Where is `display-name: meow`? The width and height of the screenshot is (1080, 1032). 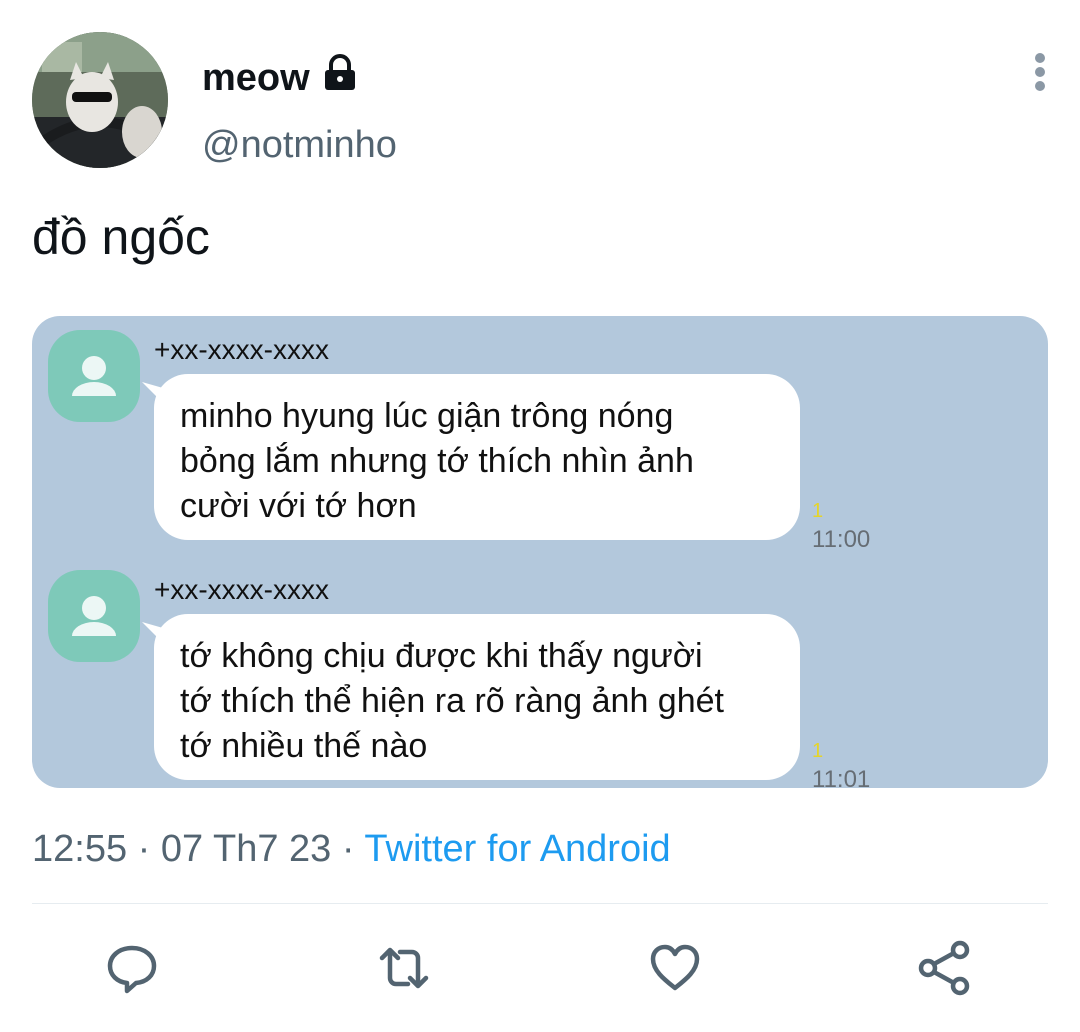 display-name: meow is located at coordinates (256, 78).